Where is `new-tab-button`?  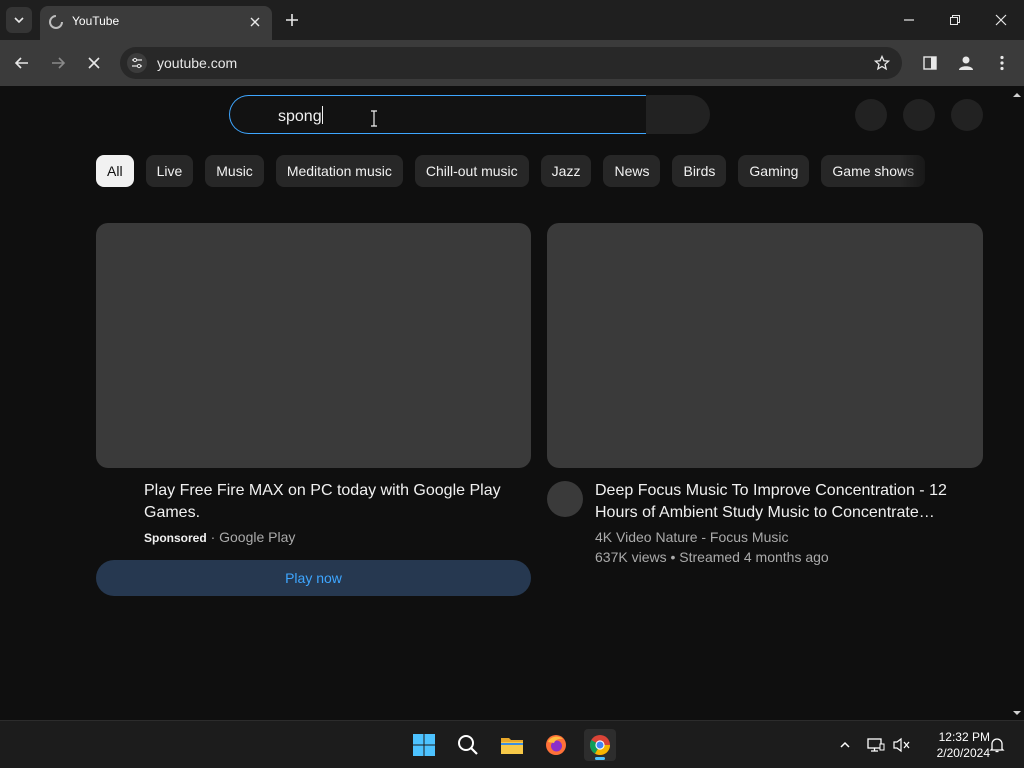 new-tab-button is located at coordinates (292, 20).